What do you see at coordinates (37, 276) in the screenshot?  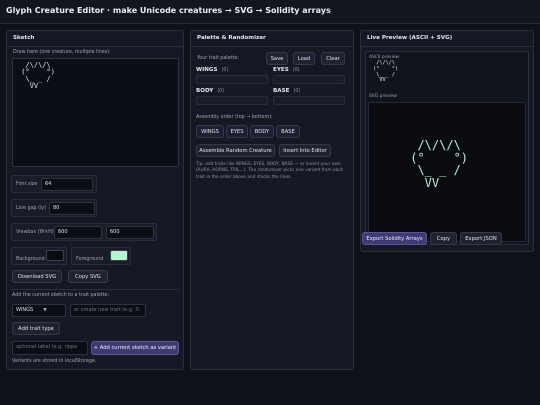 I see `download-svg-button: Download SVG` at bounding box center [37, 276].